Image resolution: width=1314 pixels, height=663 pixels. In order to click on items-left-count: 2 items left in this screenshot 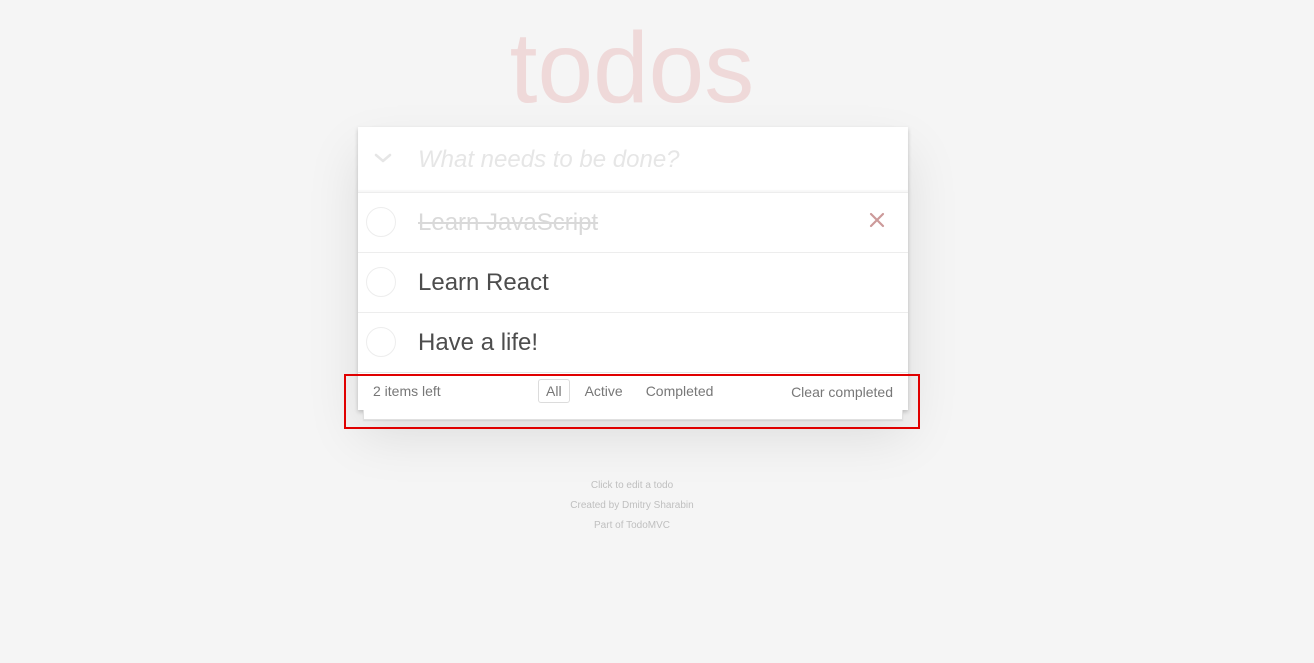, I will do `click(407, 391)`.